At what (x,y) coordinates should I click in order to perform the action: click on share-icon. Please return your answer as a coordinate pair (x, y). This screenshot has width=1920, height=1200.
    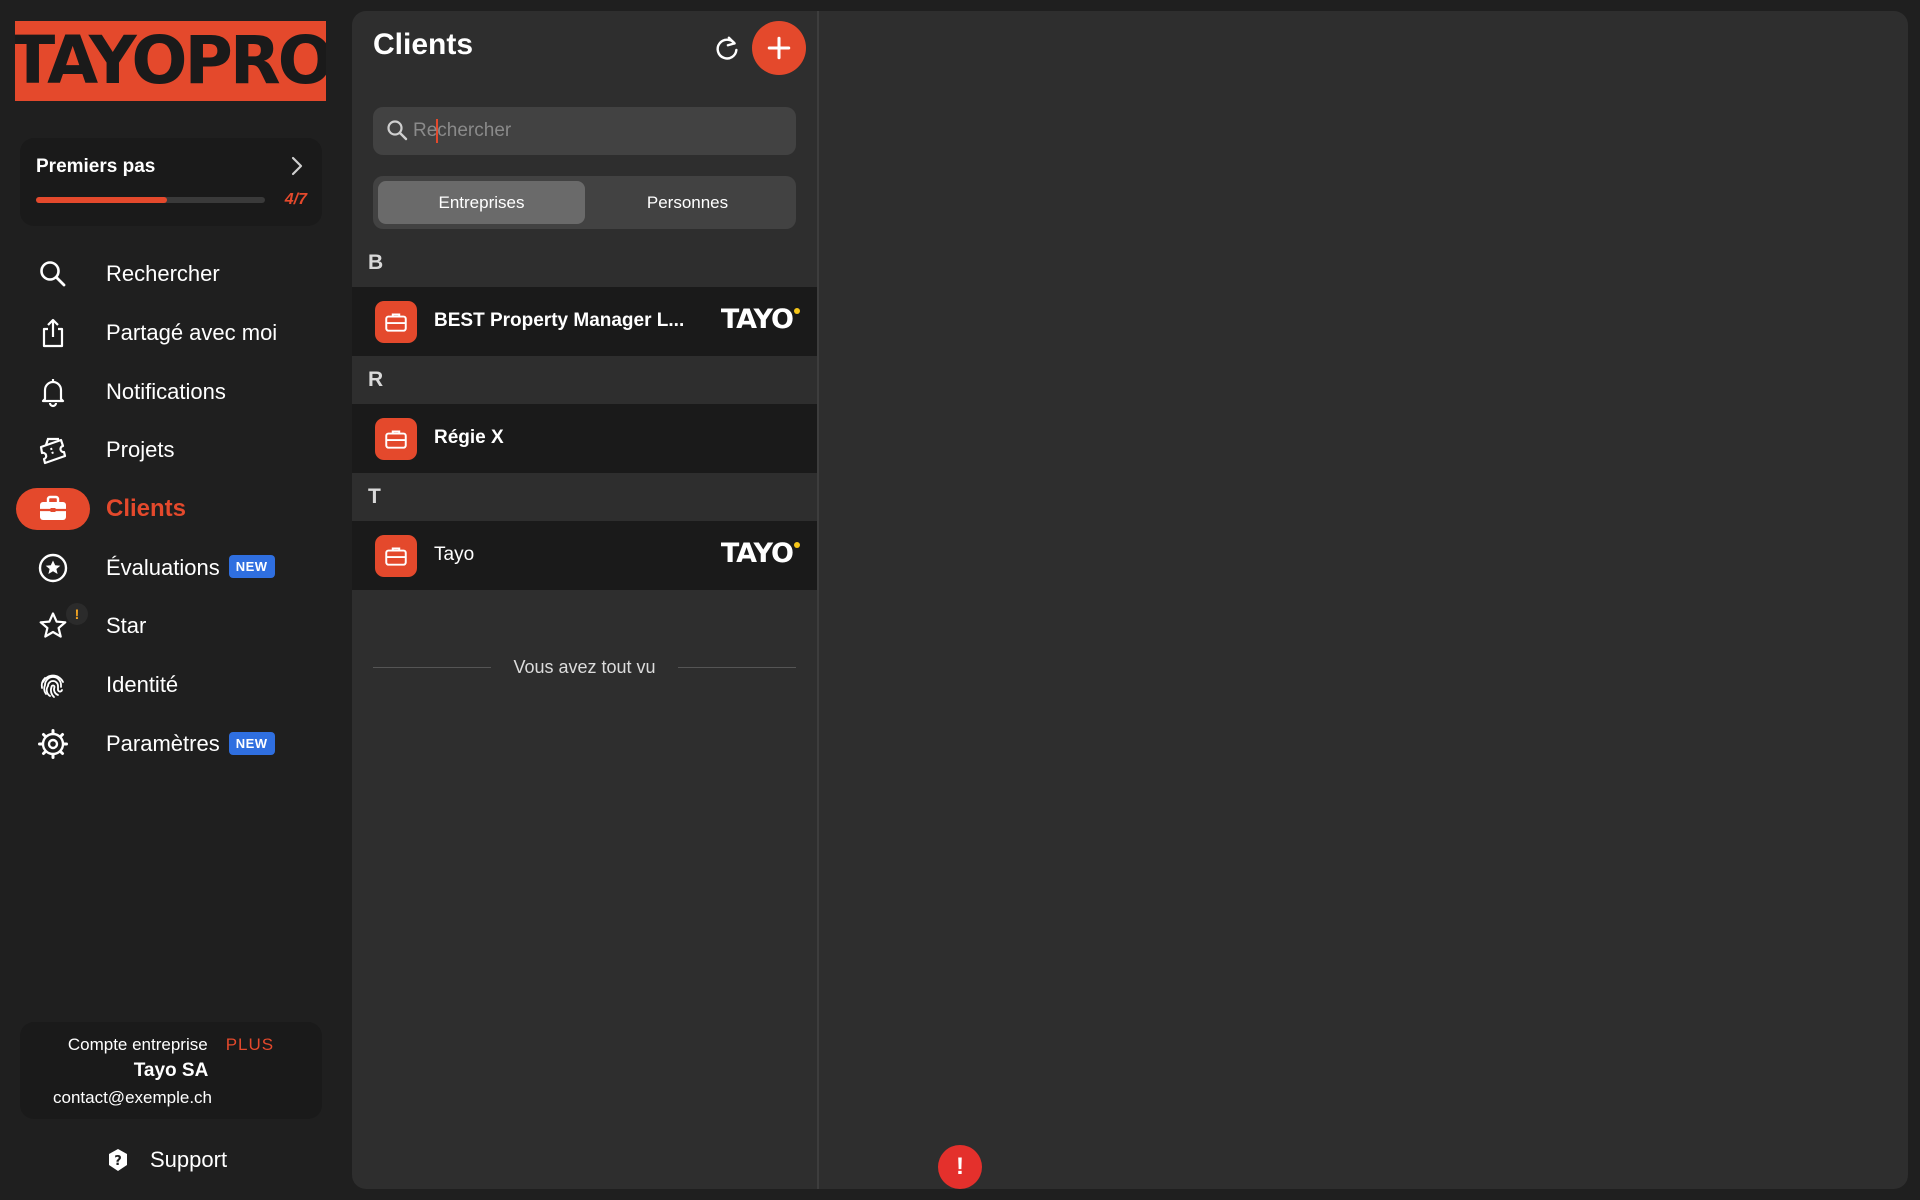
    Looking at the image, I should click on (53, 333).